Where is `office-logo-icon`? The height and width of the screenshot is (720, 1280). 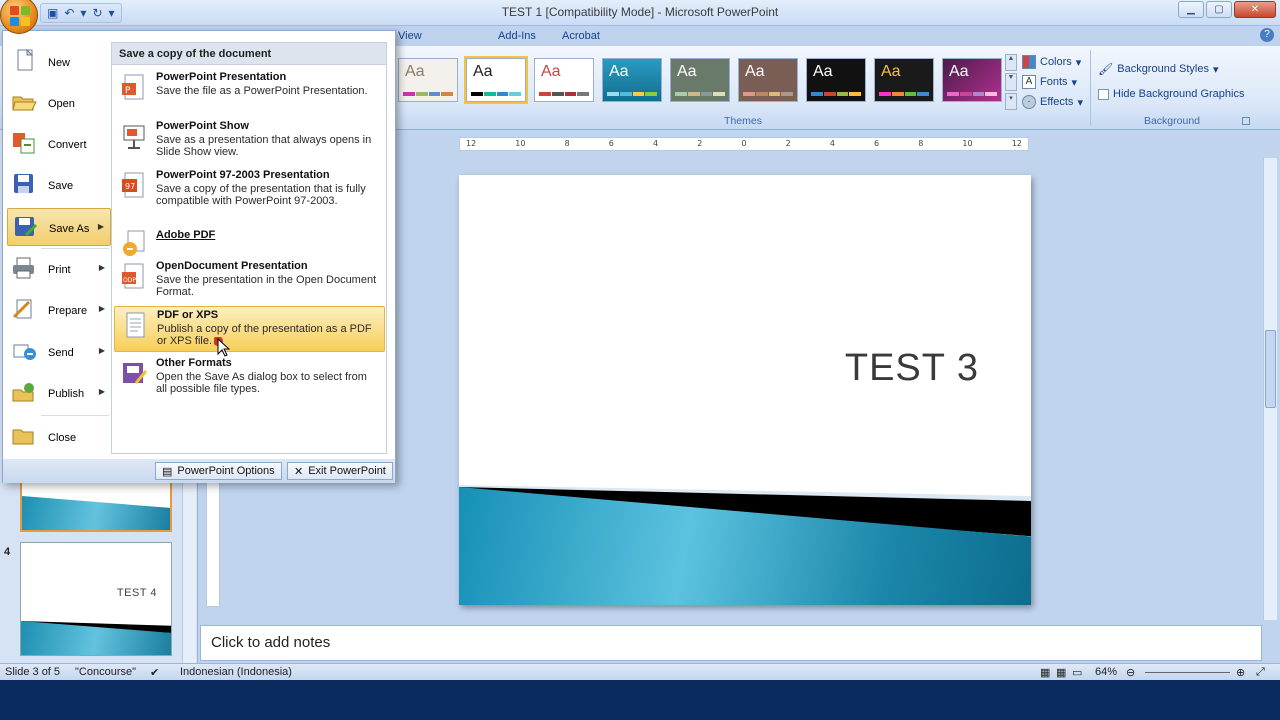
office-logo-icon is located at coordinates (20, 16).